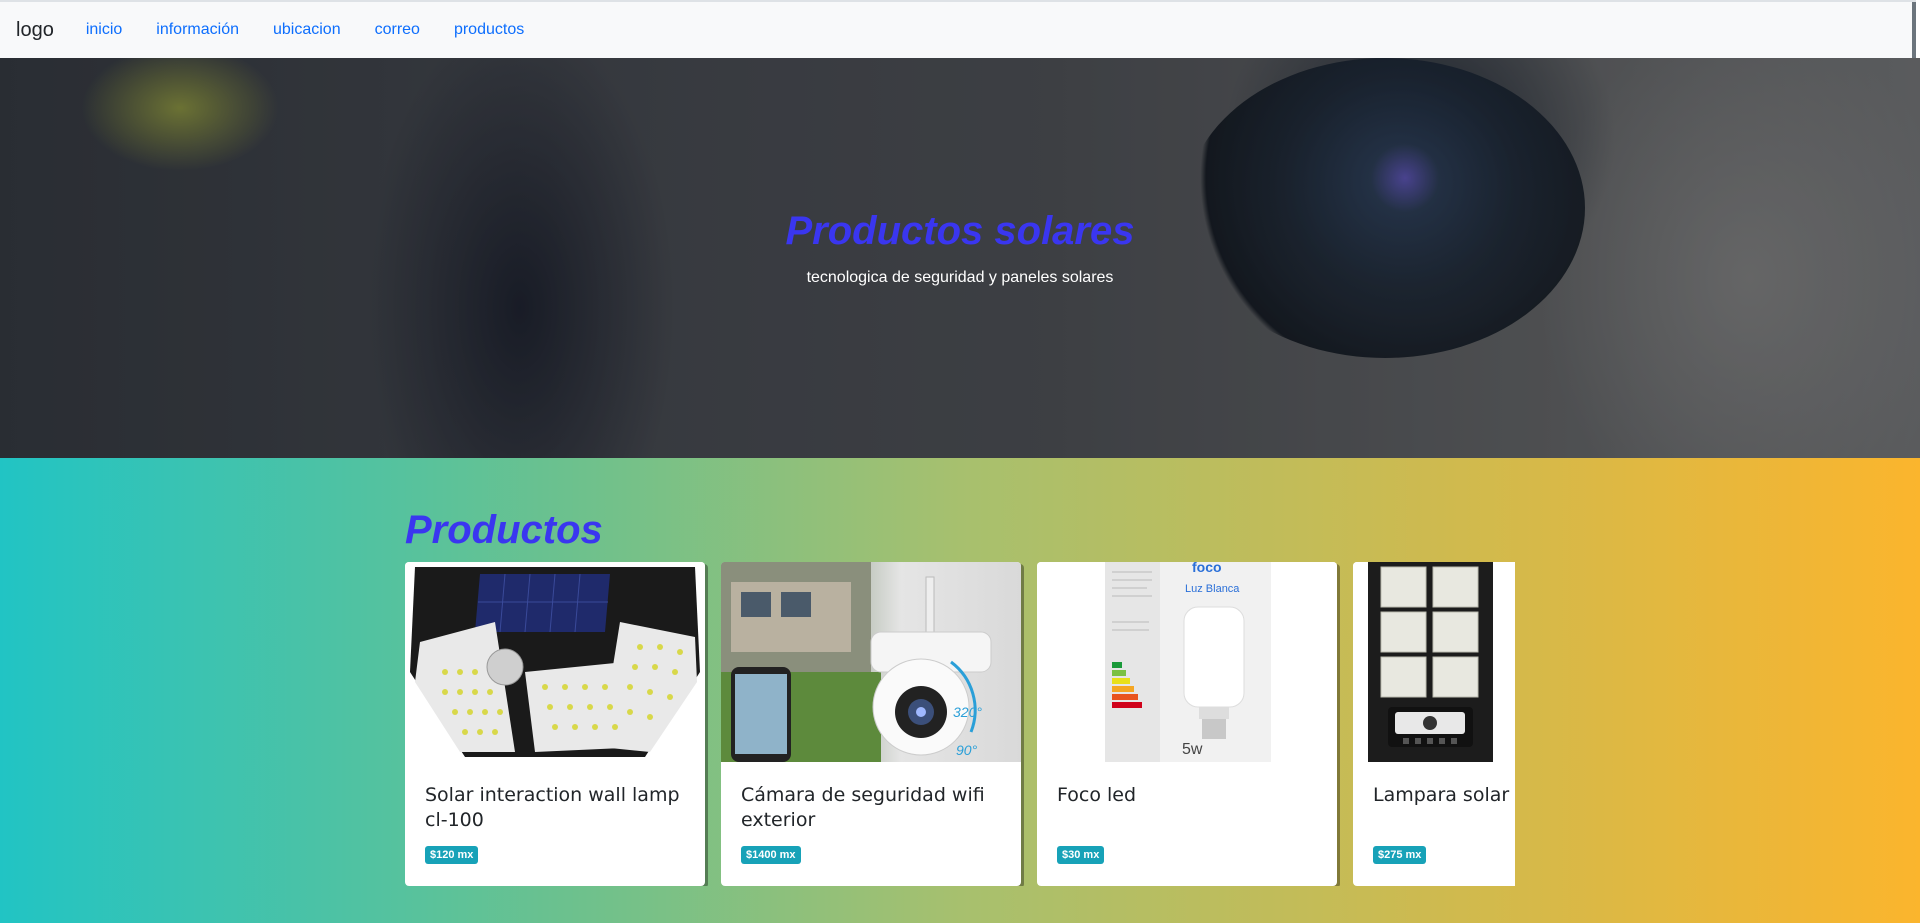 Image resolution: width=1920 pixels, height=923 pixels. I want to click on product-card-solar-lamp: Lampara solar $275 mx, so click(1434, 724).